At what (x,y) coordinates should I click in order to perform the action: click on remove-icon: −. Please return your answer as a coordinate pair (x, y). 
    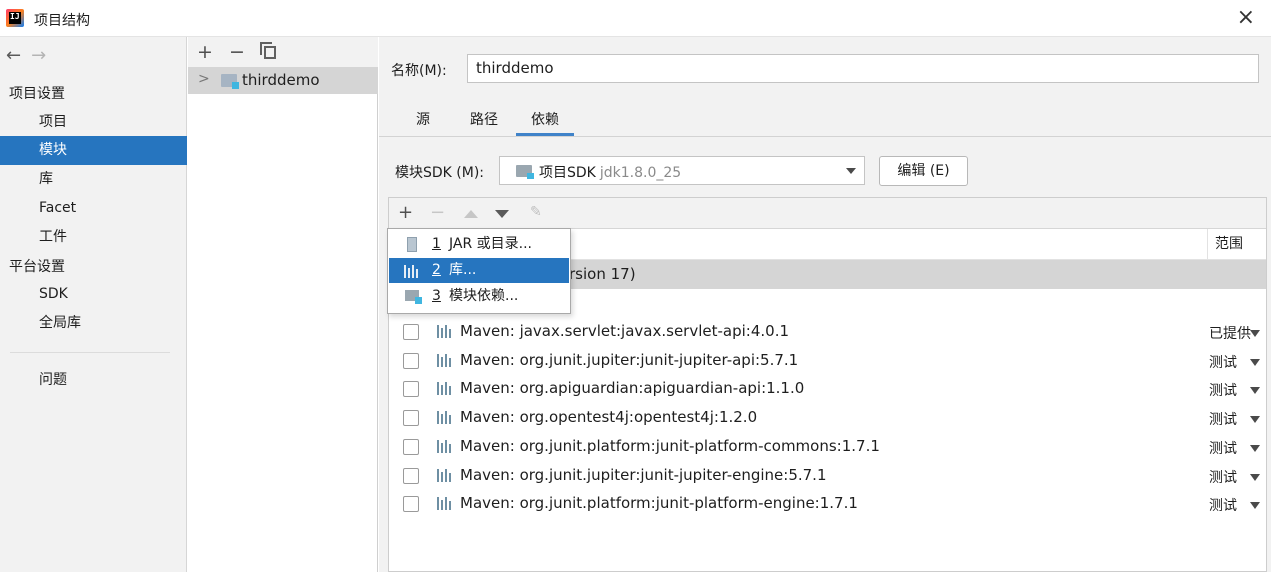
    Looking at the image, I should click on (237, 52).